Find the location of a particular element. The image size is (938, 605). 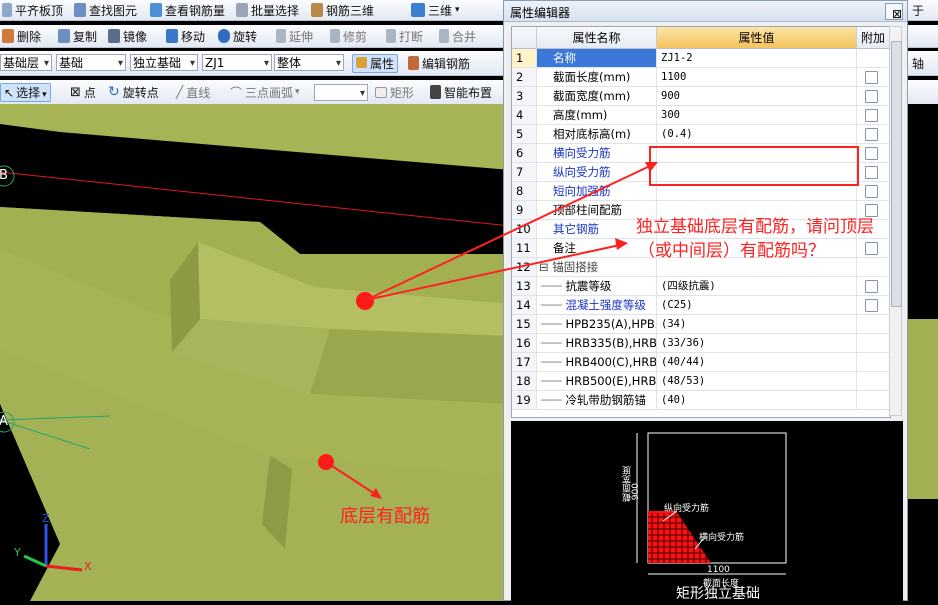

arrow-to-row6 is located at coordinates (509, 232).